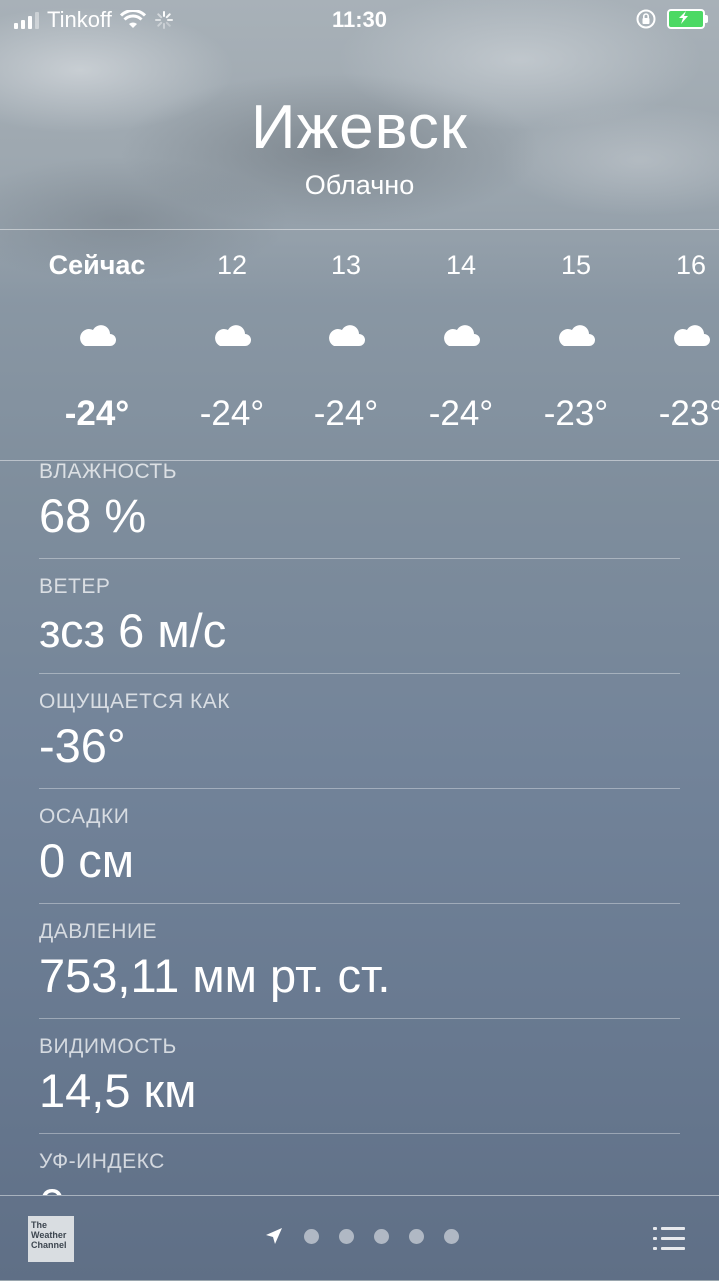  I want to click on detail-label: ВИДИМОСТЬ, so click(108, 1046).